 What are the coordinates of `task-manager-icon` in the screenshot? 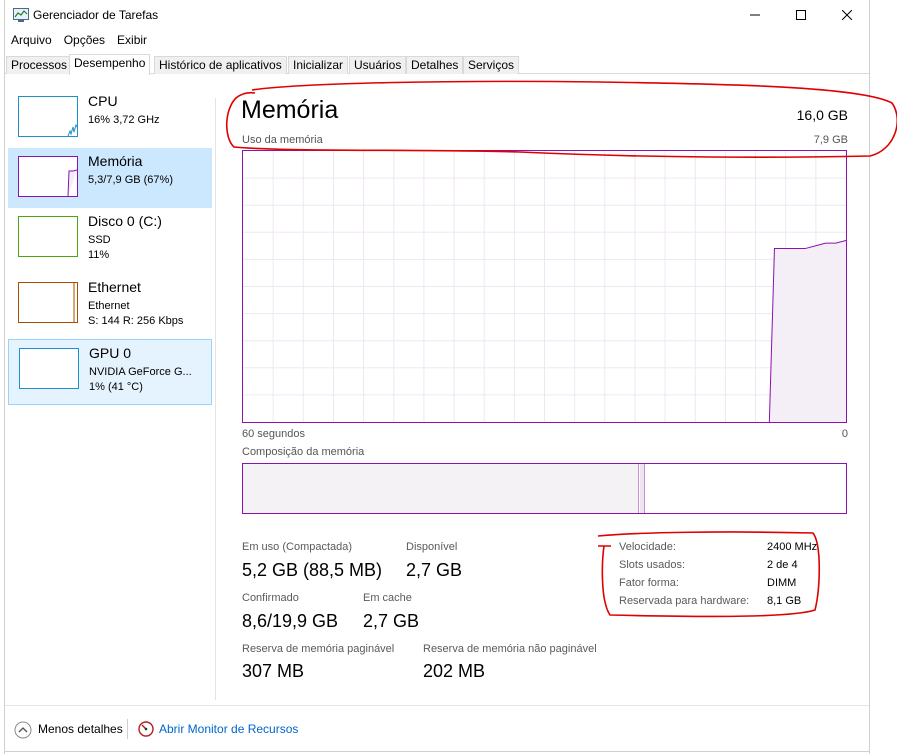 It's located at (21, 15).